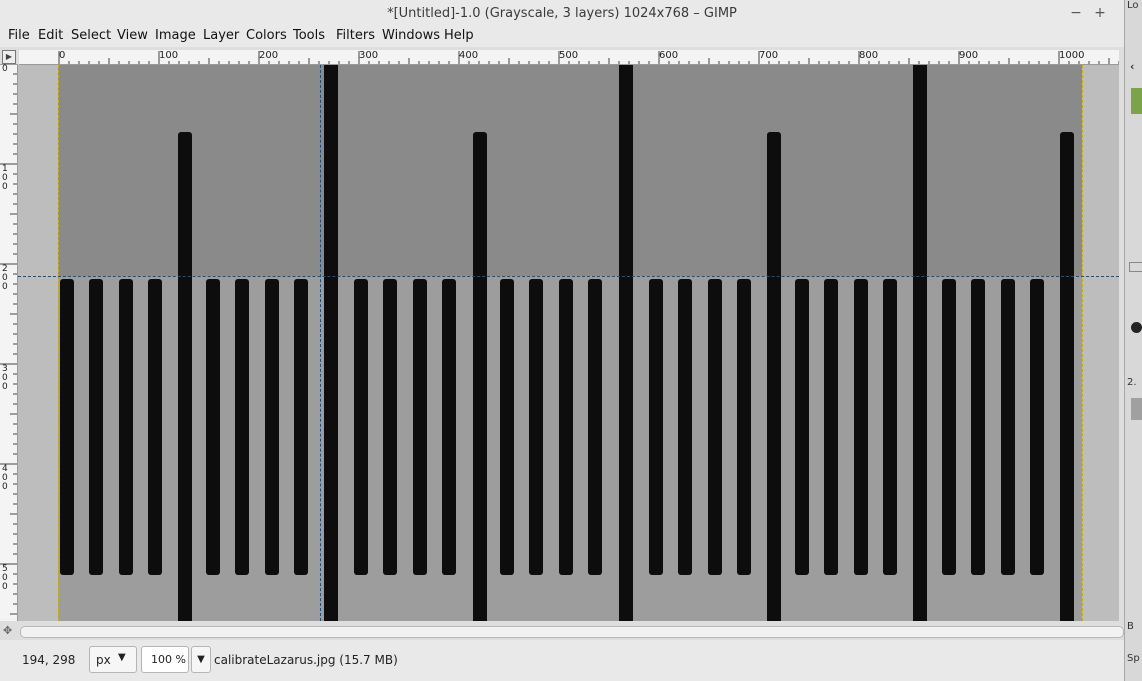  Describe the element at coordinates (1132, 66) in the screenshot. I see `chevron-left-icon: ‹` at that location.